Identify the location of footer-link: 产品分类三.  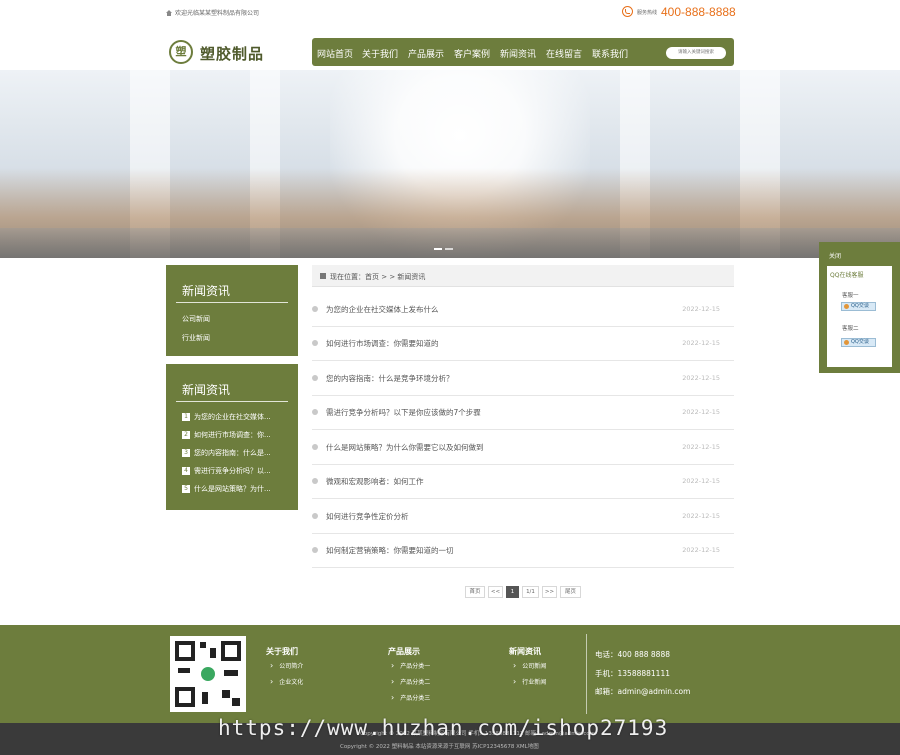
(410, 697).